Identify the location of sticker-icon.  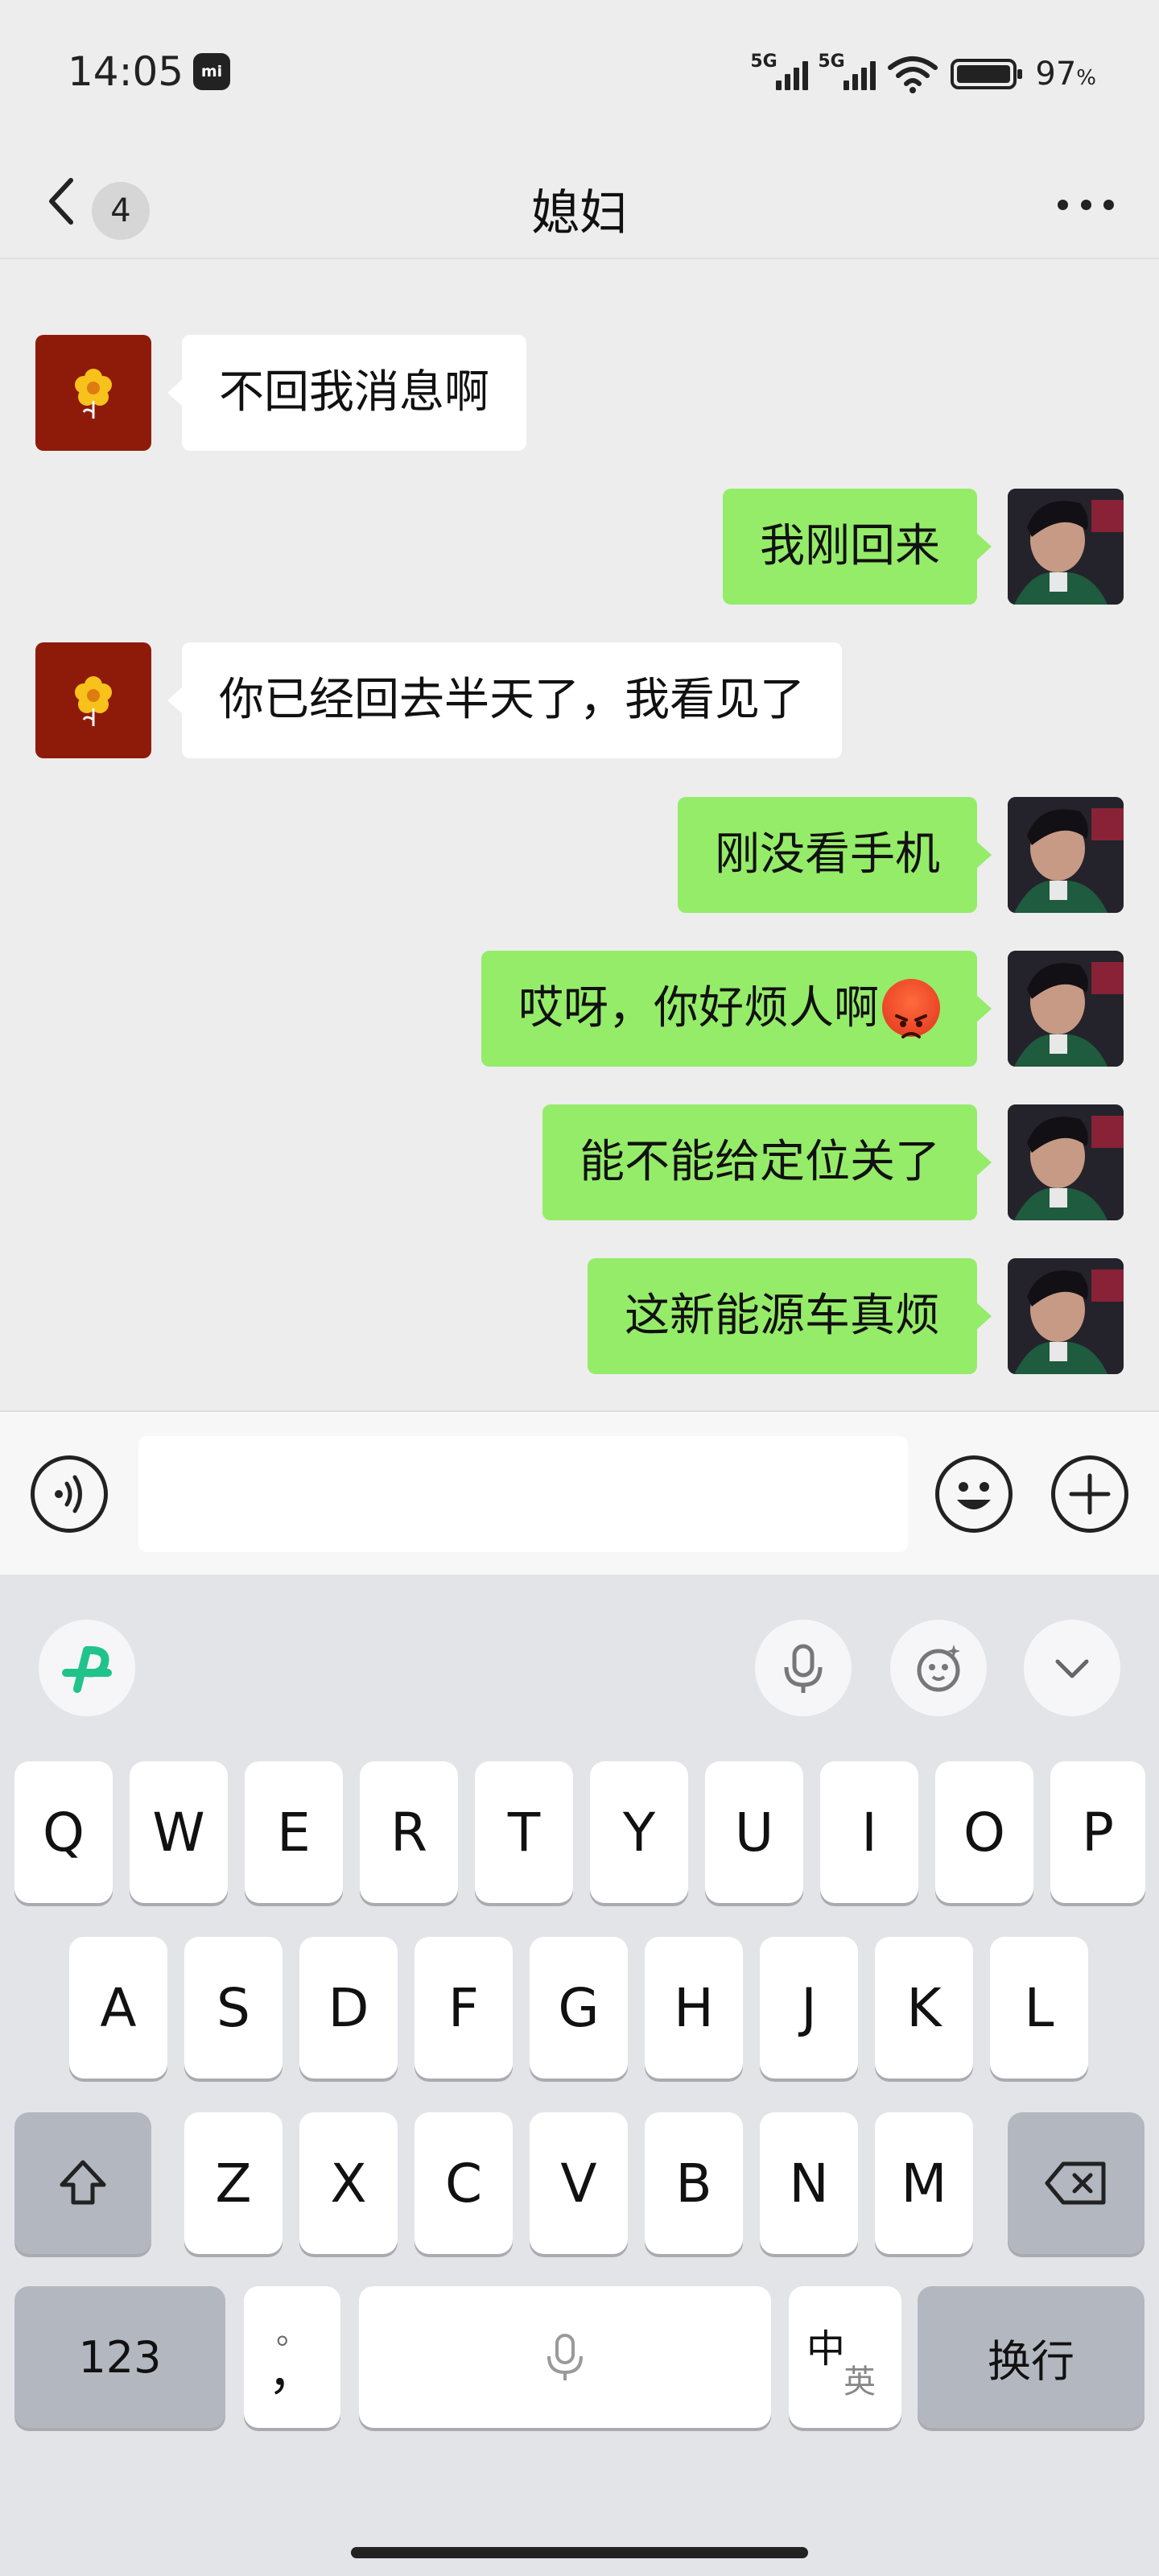
(938, 1668).